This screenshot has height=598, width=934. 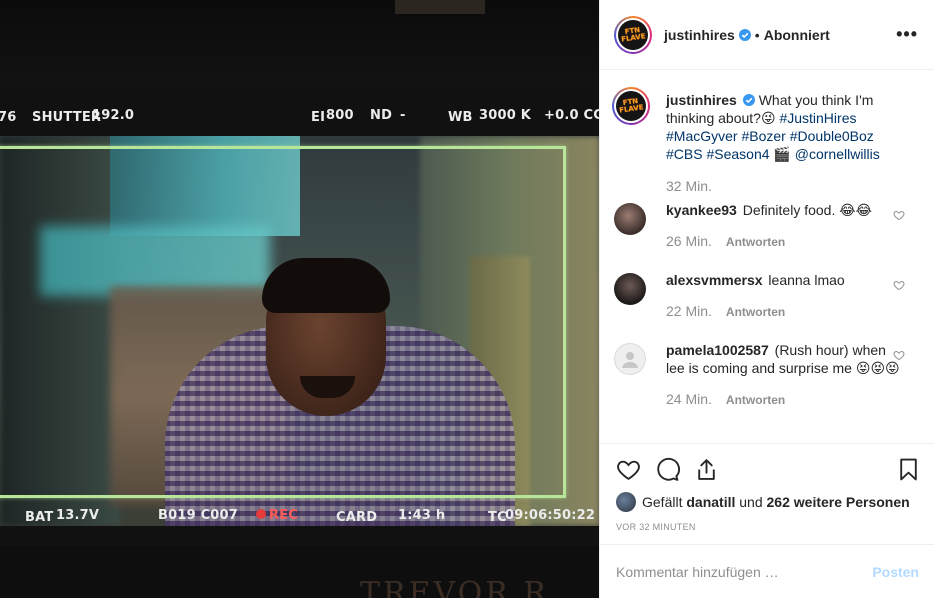 I want to click on comment-time: 26 Min., so click(x=689, y=241).